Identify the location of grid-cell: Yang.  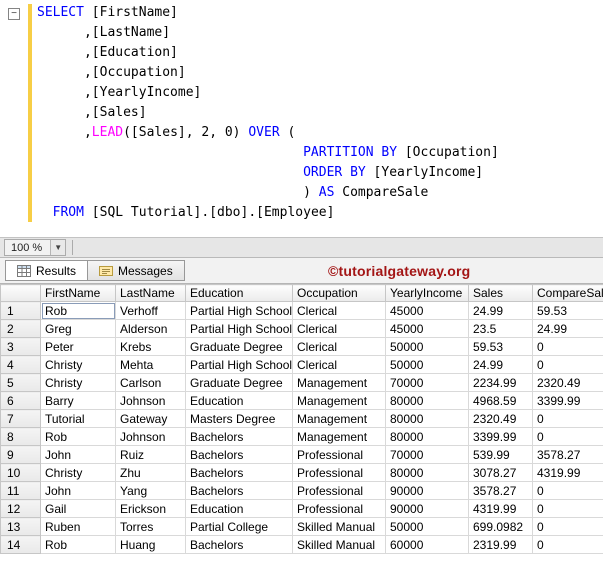
(150, 490).